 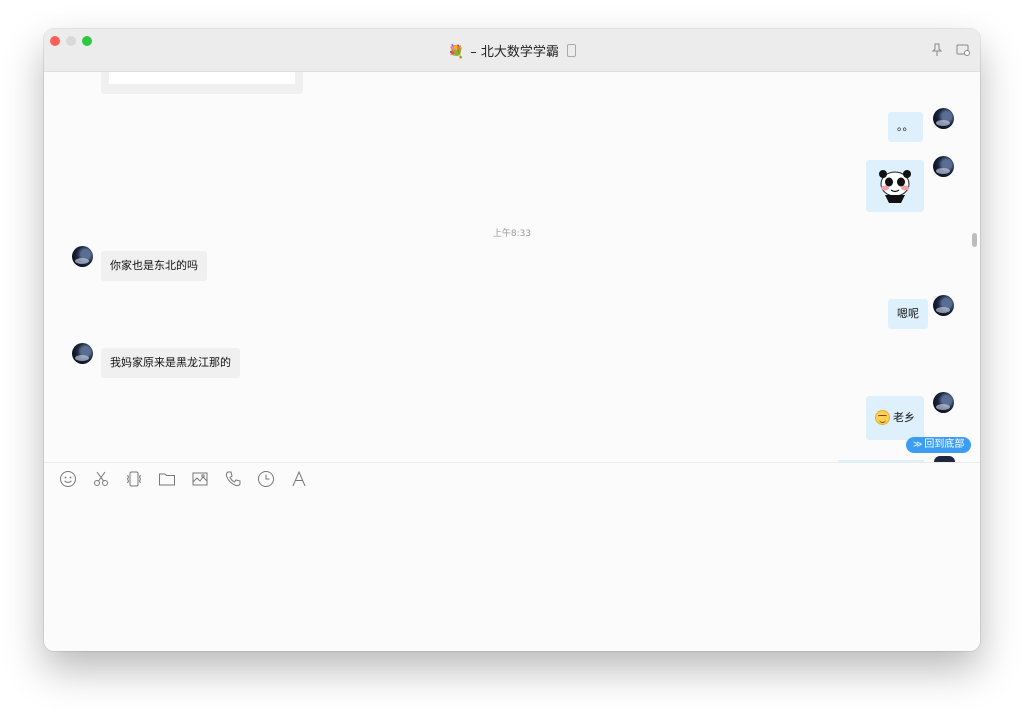 What do you see at coordinates (918, 445) in the screenshot?
I see `double-chevron-down-icon: ≫` at bounding box center [918, 445].